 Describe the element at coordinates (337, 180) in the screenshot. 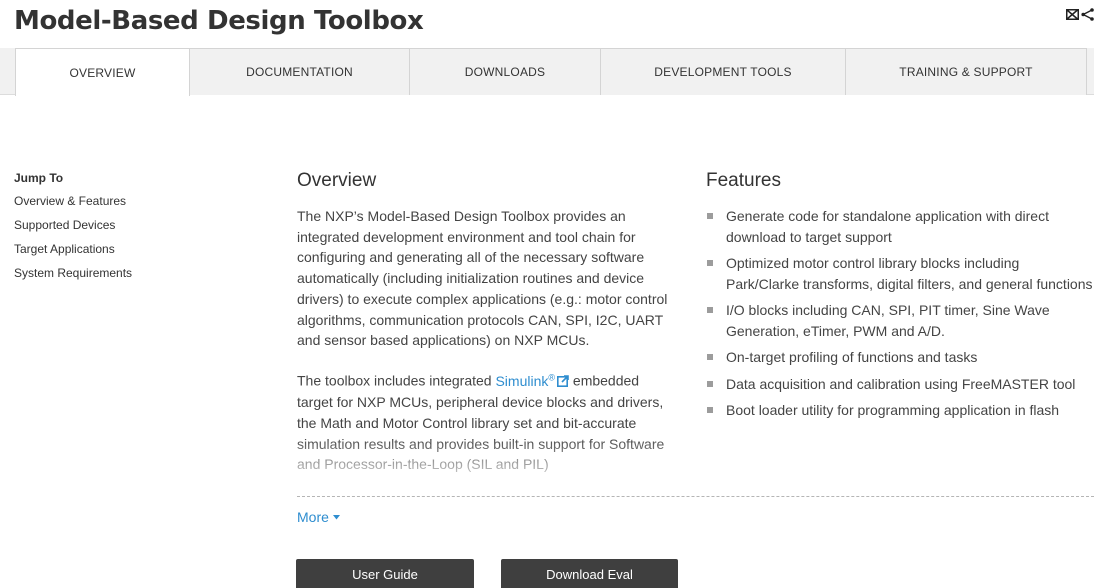

I see `overview-title: Overview` at that location.